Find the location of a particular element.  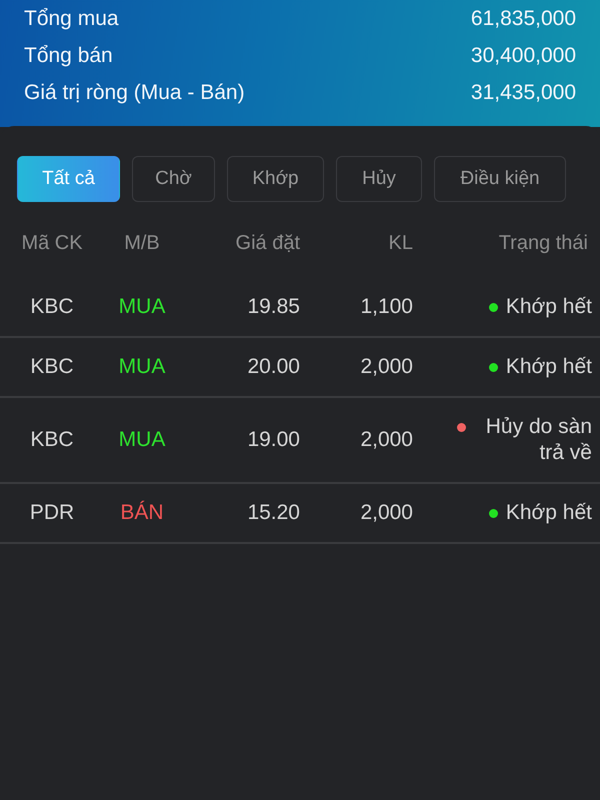

filter-tab: Tất cả is located at coordinates (68, 179).